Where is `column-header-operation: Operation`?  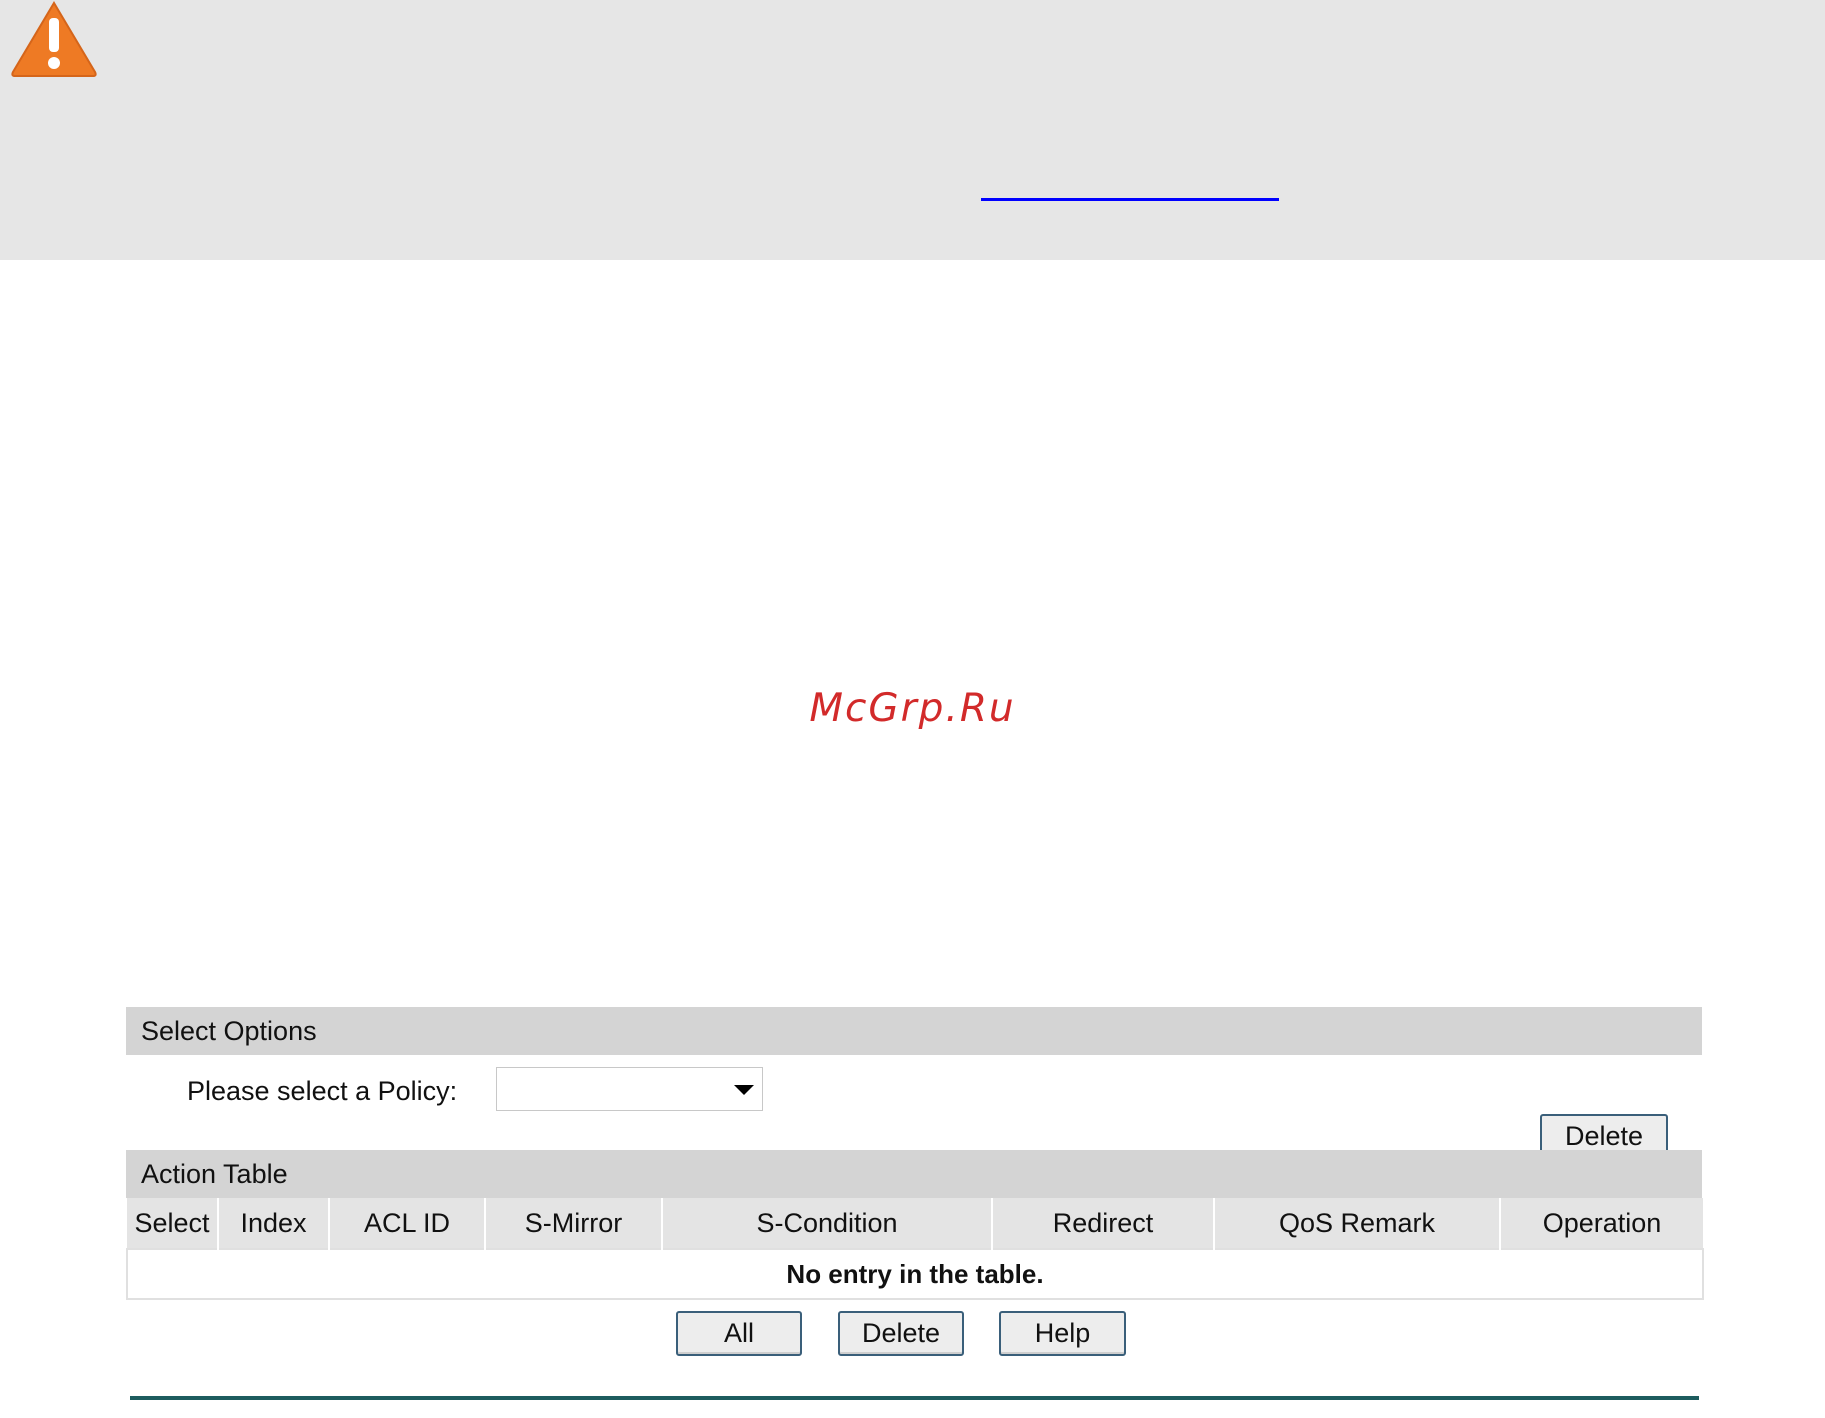 column-header-operation: Operation is located at coordinates (1601, 1223).